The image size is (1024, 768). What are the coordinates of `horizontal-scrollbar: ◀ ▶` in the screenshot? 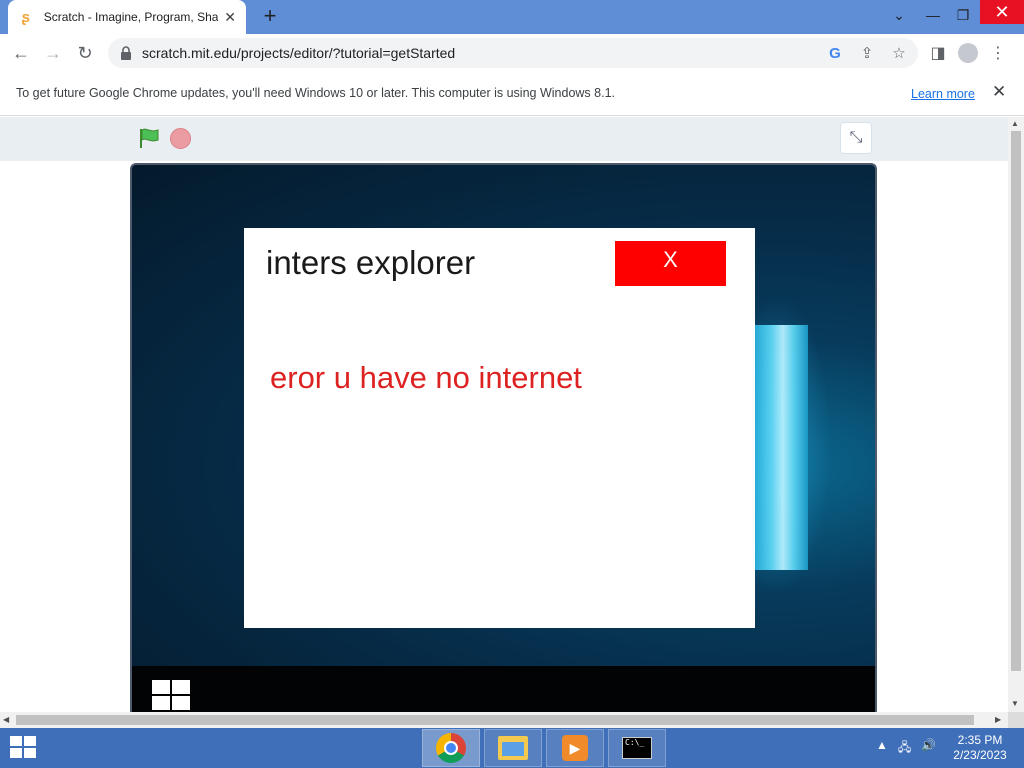 It's located at (504, 720).